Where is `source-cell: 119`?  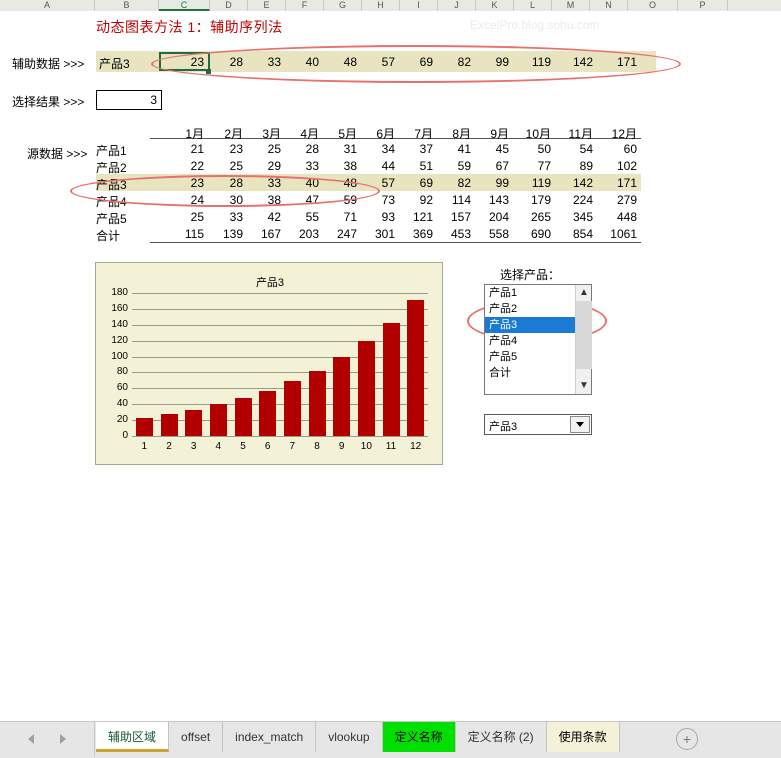 source-cell: 119 is located at coordinates (529, 183).